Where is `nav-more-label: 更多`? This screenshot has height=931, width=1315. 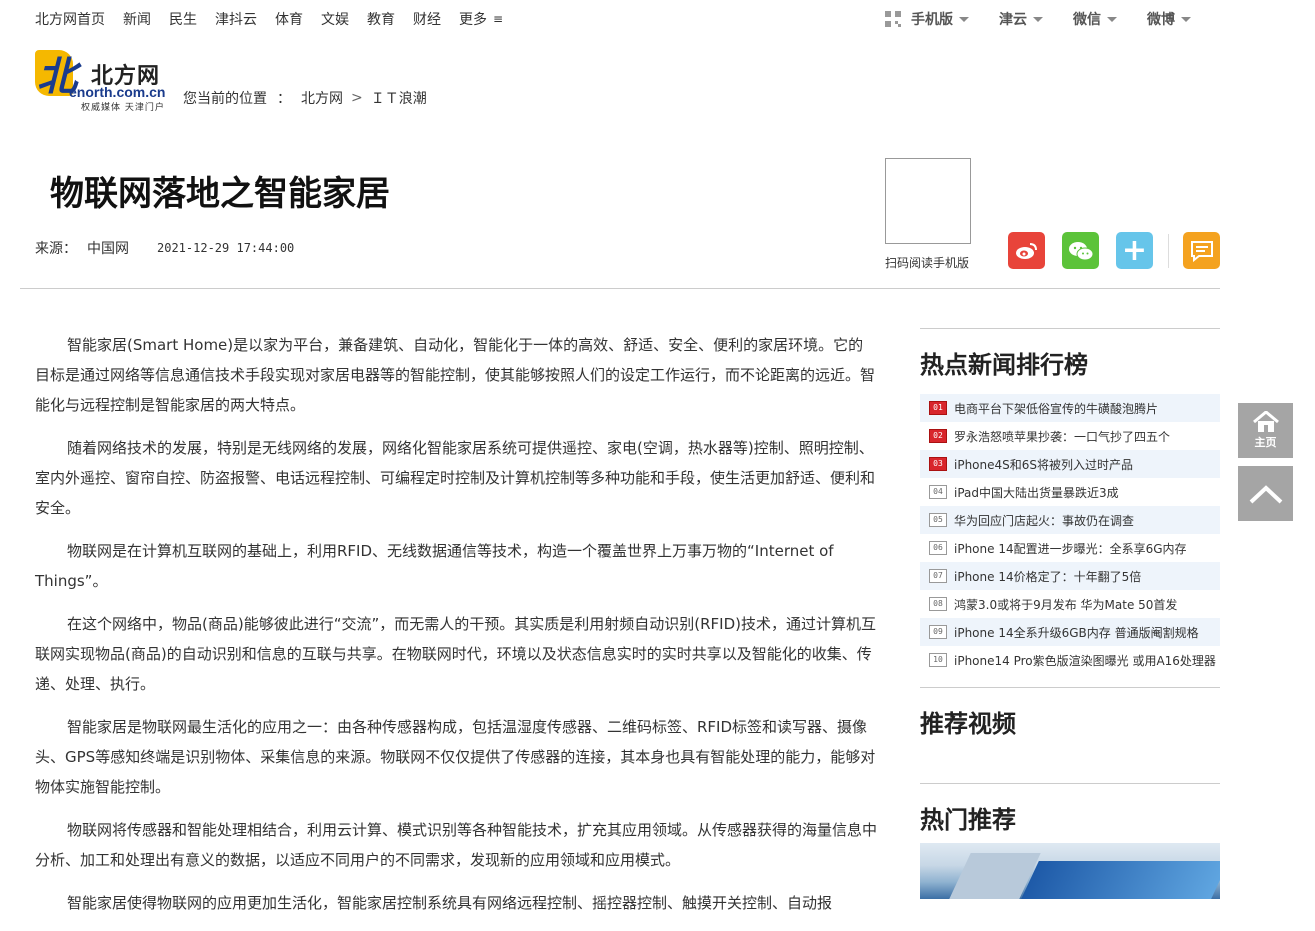 nav-more-label: 更多 is located at coordinates (473, 20).